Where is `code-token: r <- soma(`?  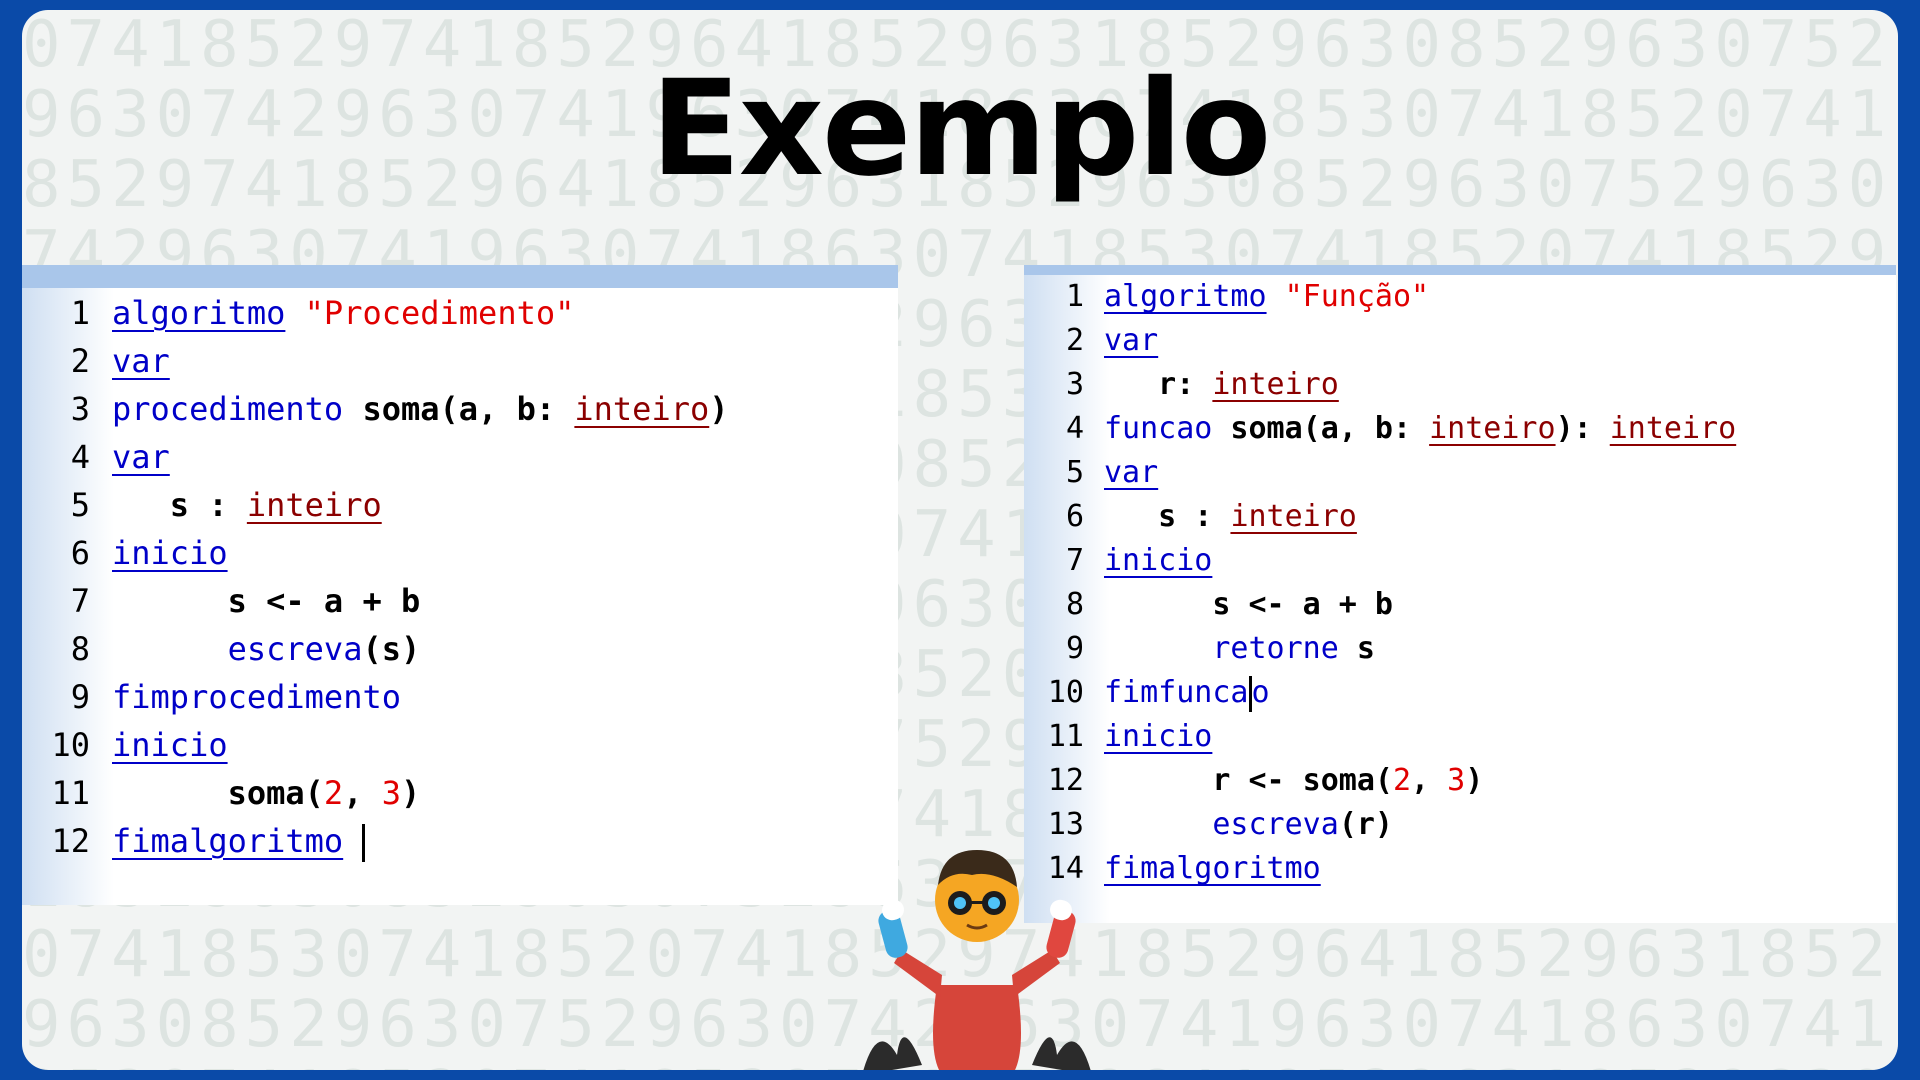 code-token: r <- soma( is located at coordinates (1248, 780).